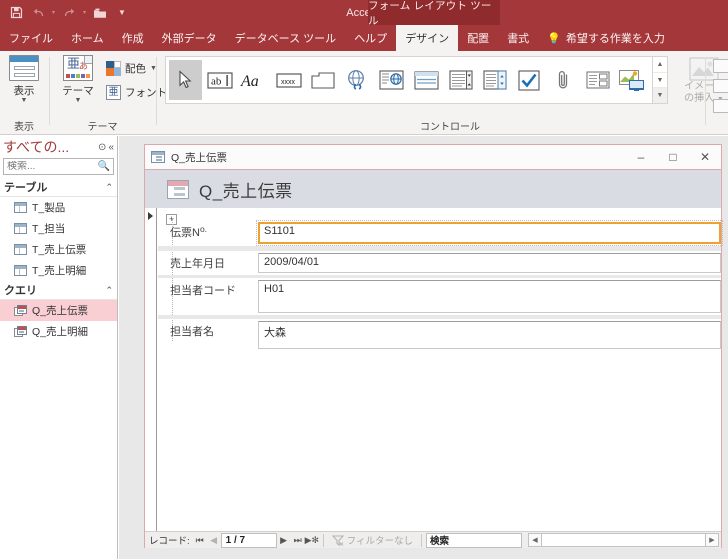 This screenshot has width=728, height=559. I want to click on form-window-title-bar: Q_売上伝票 – □ ✕, so click(433, 157).